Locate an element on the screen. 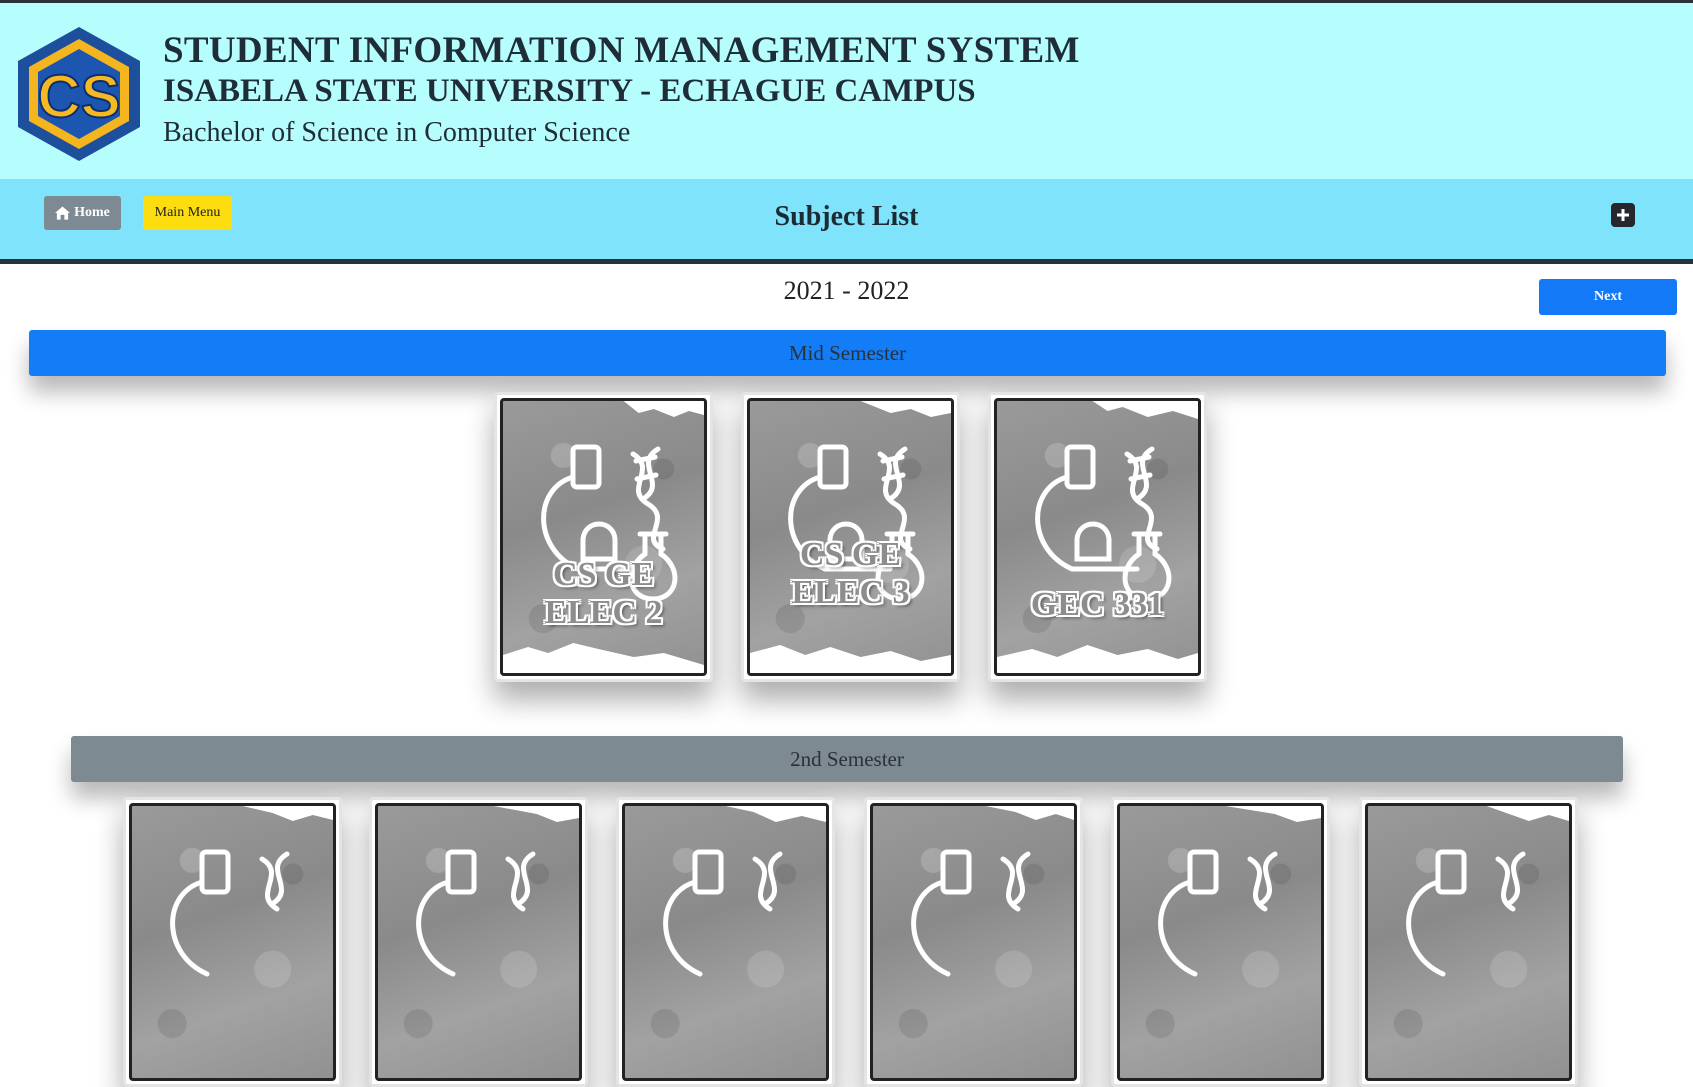  subject-card: CS GE ELEC 2 is located at coordinates (603, 537).